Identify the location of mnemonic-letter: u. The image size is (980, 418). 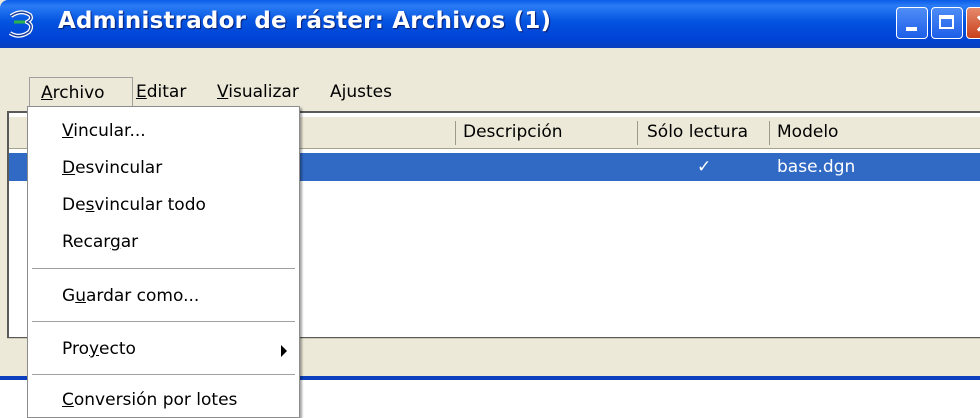
(80, 296).